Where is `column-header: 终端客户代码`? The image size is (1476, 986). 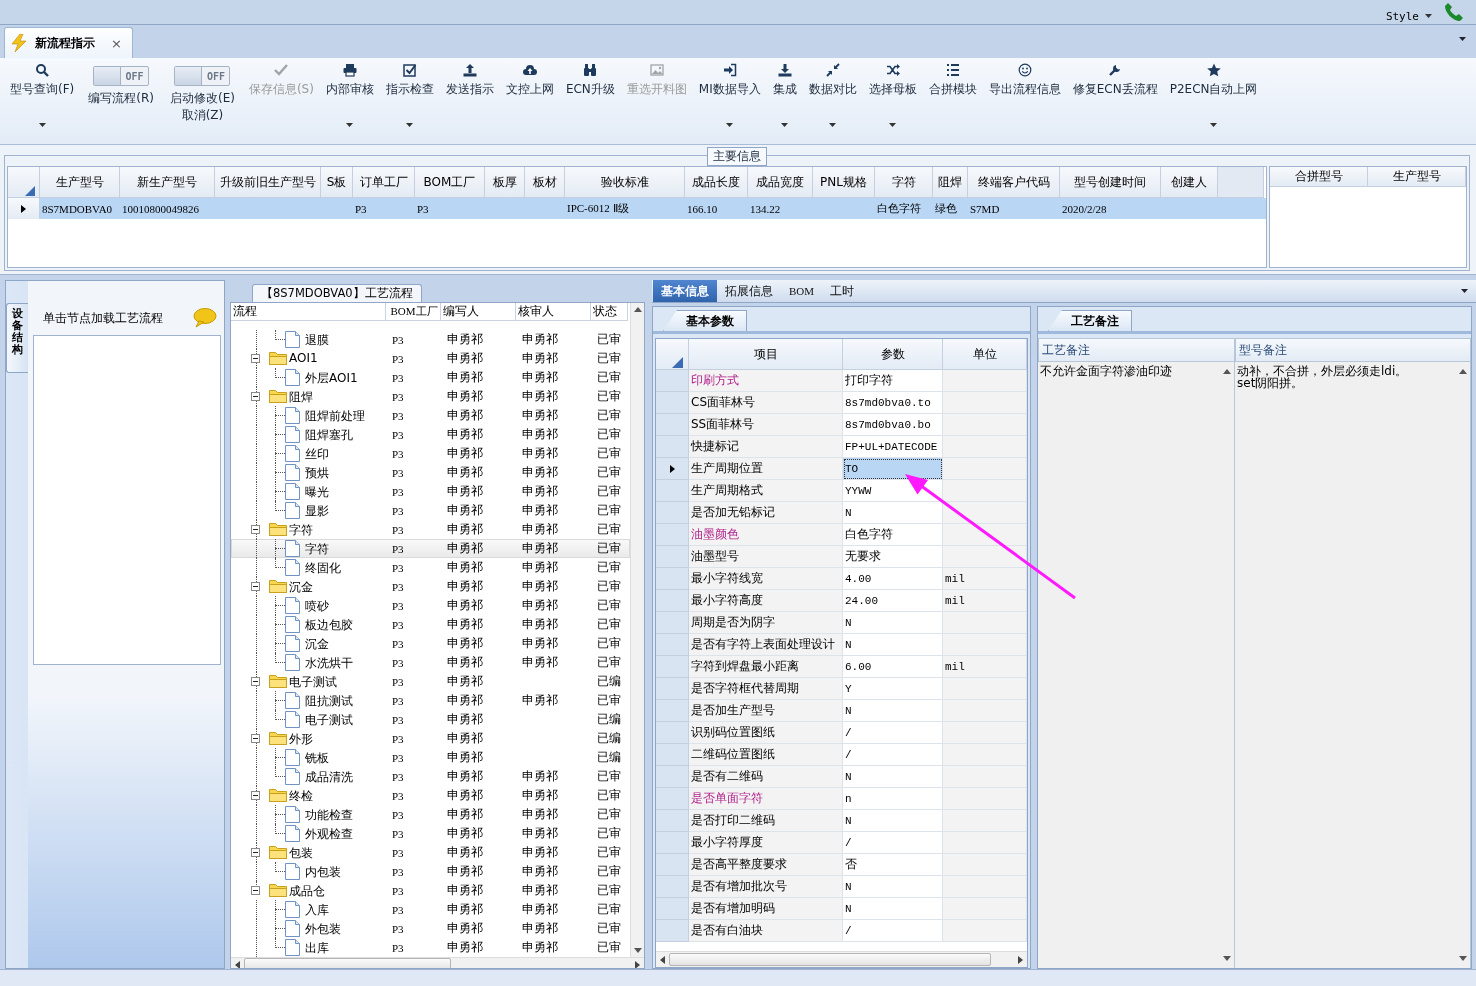 column-header: 终端客户代码 is located at coordinates (1014, 182).